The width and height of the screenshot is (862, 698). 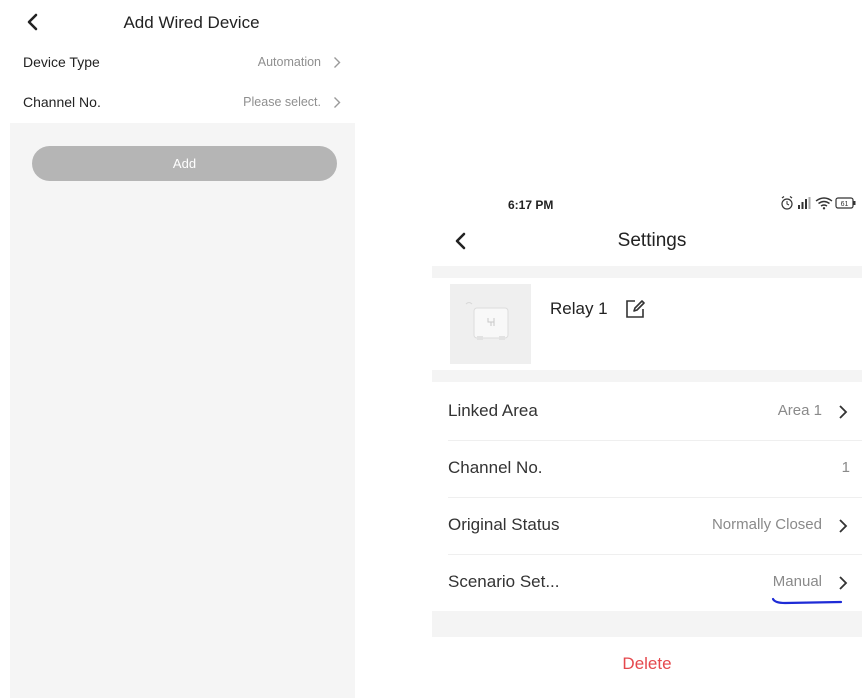 I want to click on channel-no-row: Channel No. 1, so click(x=647, y=469).